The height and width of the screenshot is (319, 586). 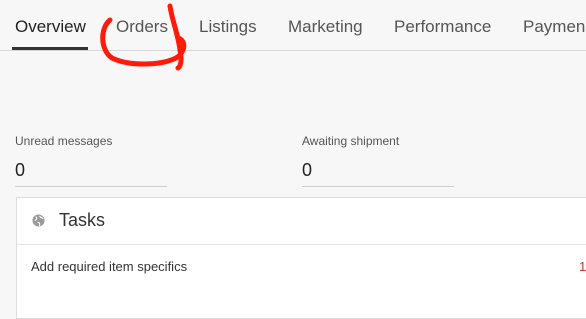 I want to click on tasks-title: Tasks, so click(x=82, y=220).